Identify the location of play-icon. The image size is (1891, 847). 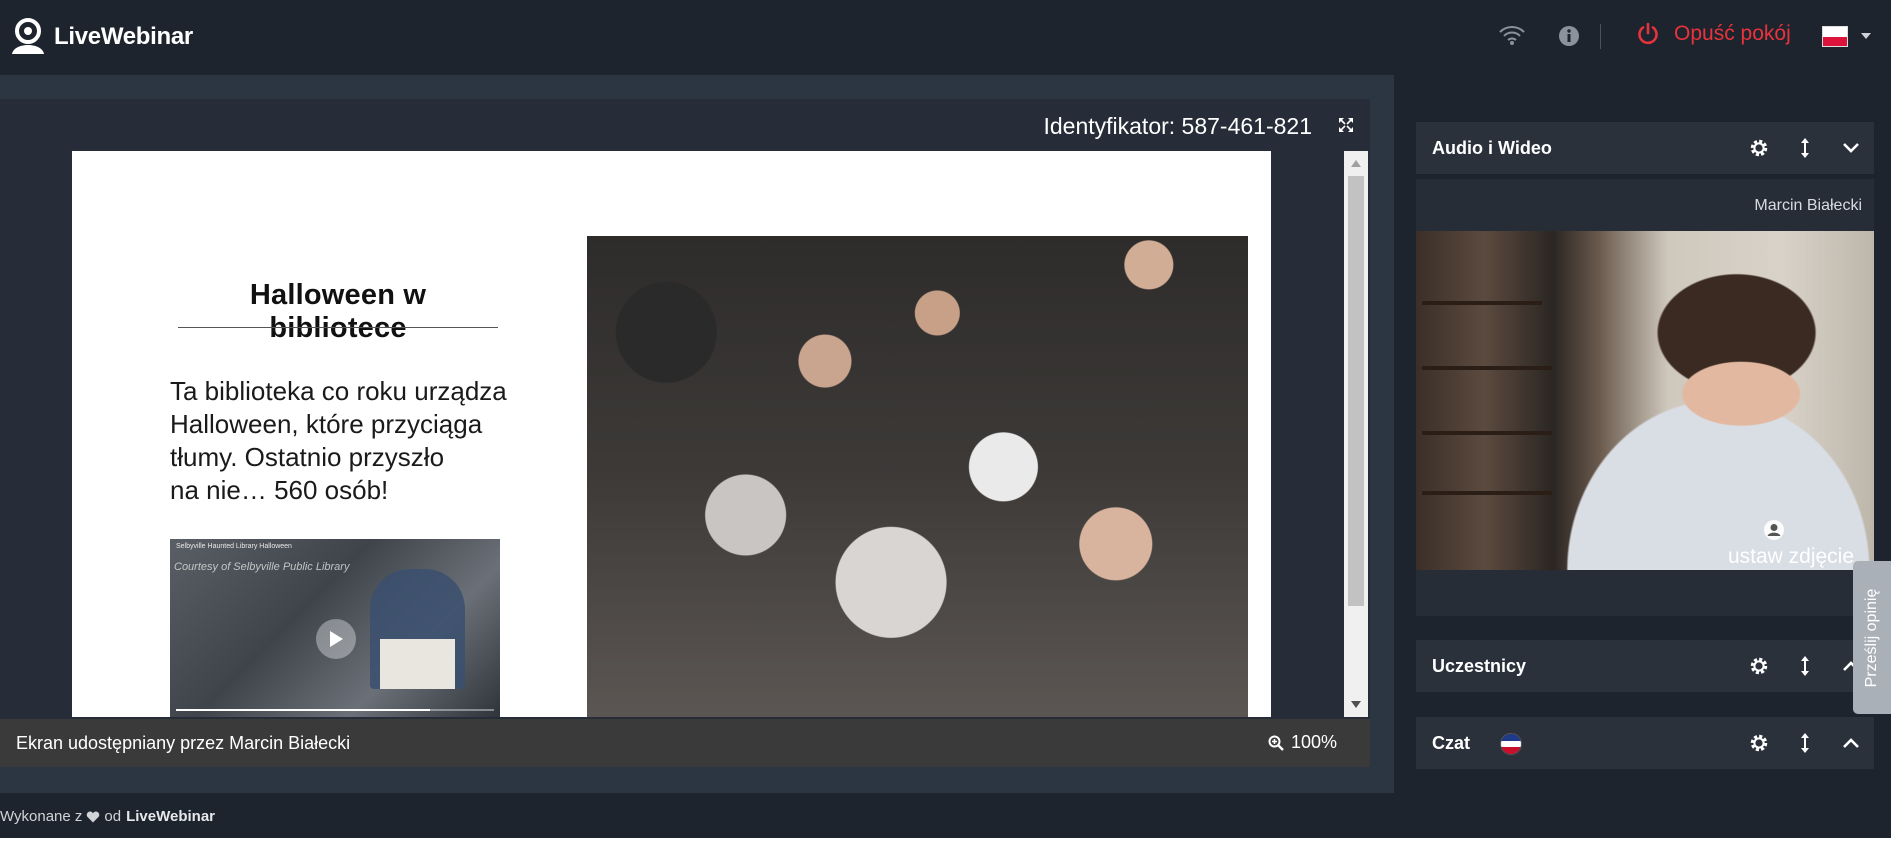
(336, 639).